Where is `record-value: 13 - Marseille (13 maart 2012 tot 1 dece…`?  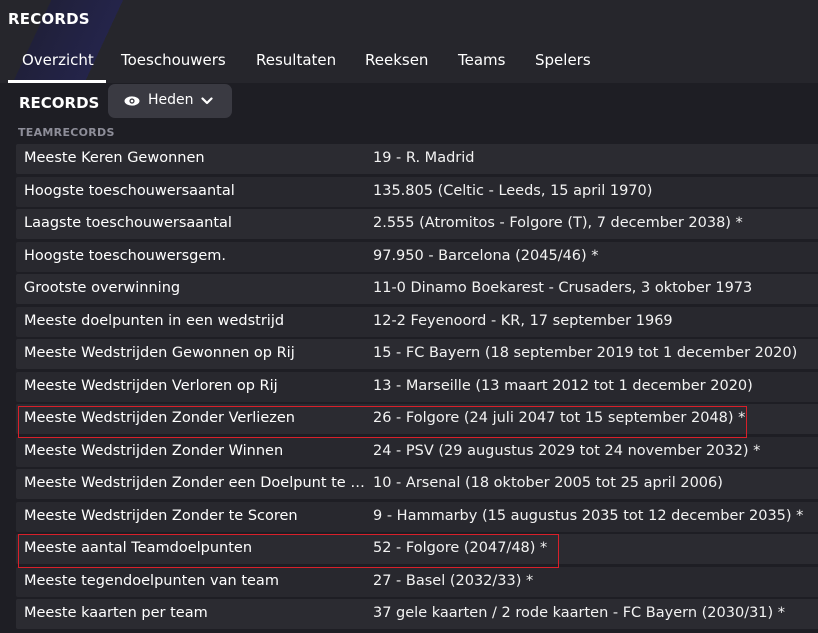
record-value: 13 - Marseille (13 maart 2012 tot 1 dece… is located at coordinates (563, 385).